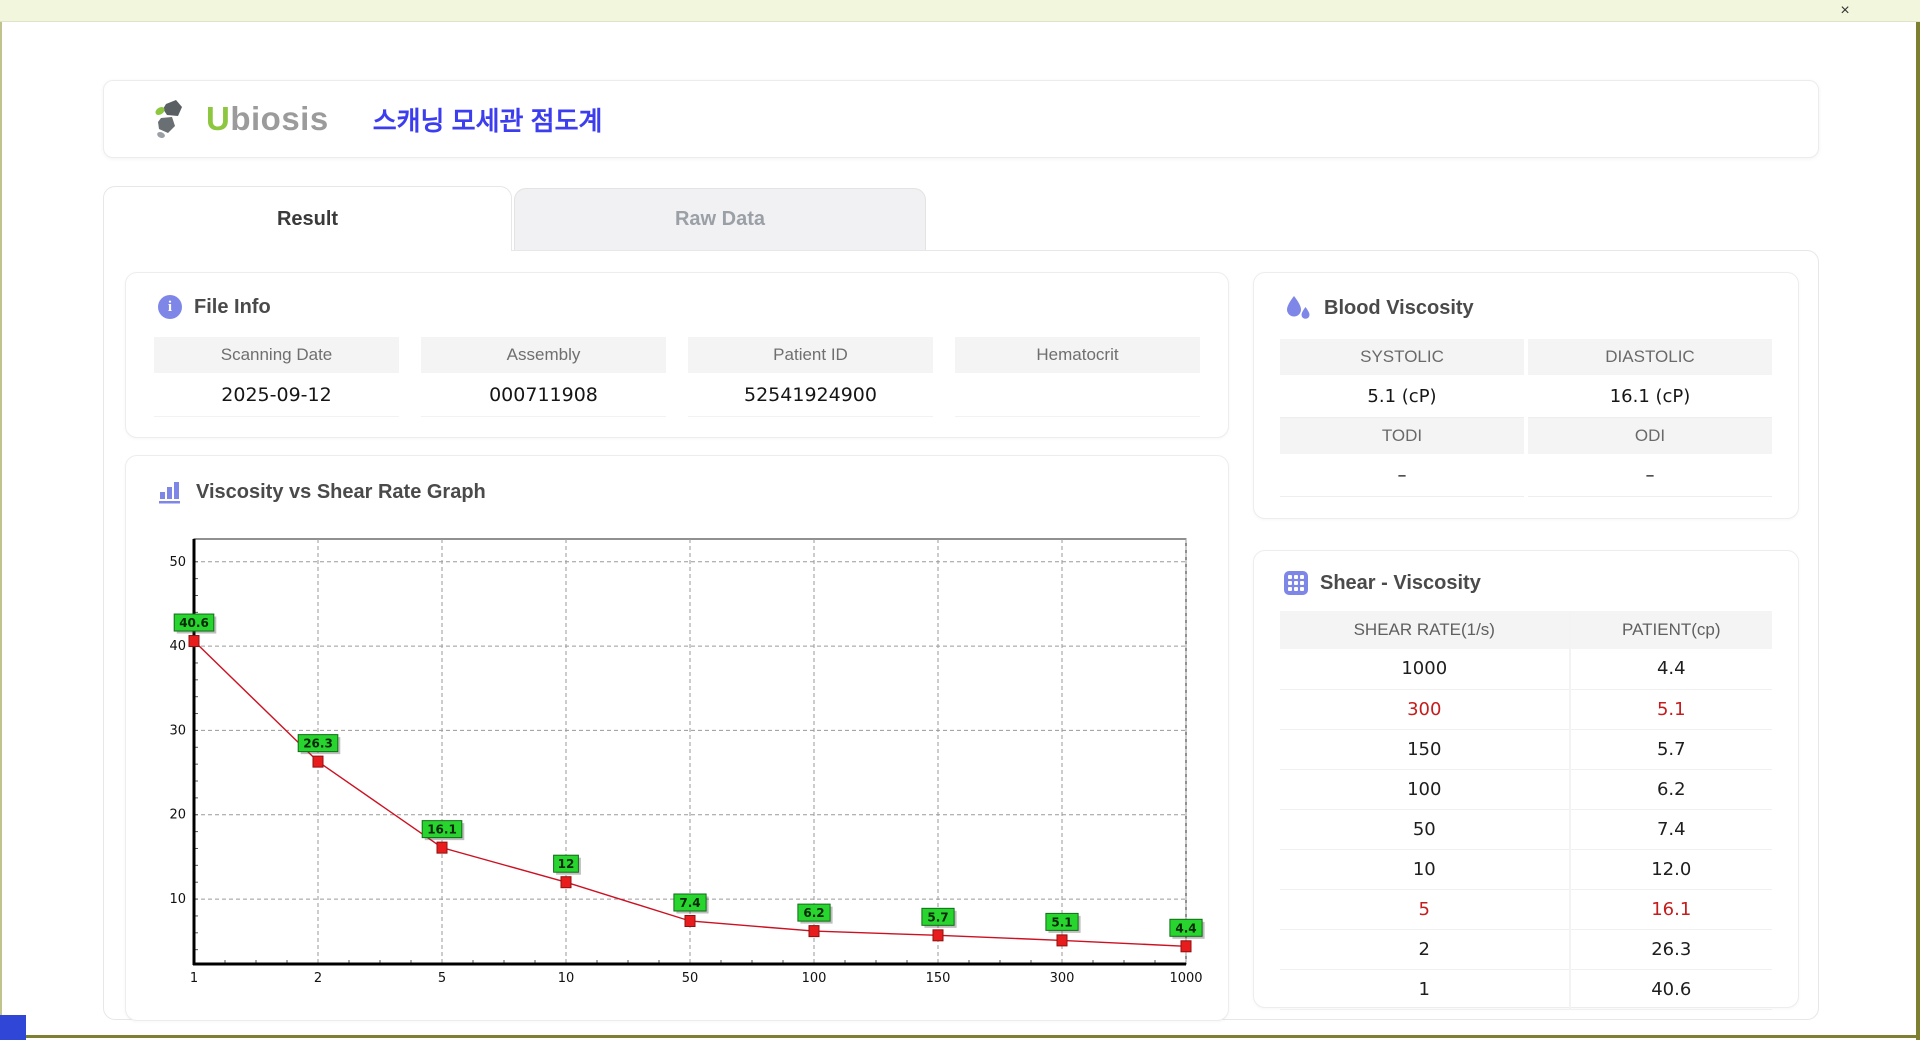  I want to click on y-tick-label: 40, so click(177, 646).